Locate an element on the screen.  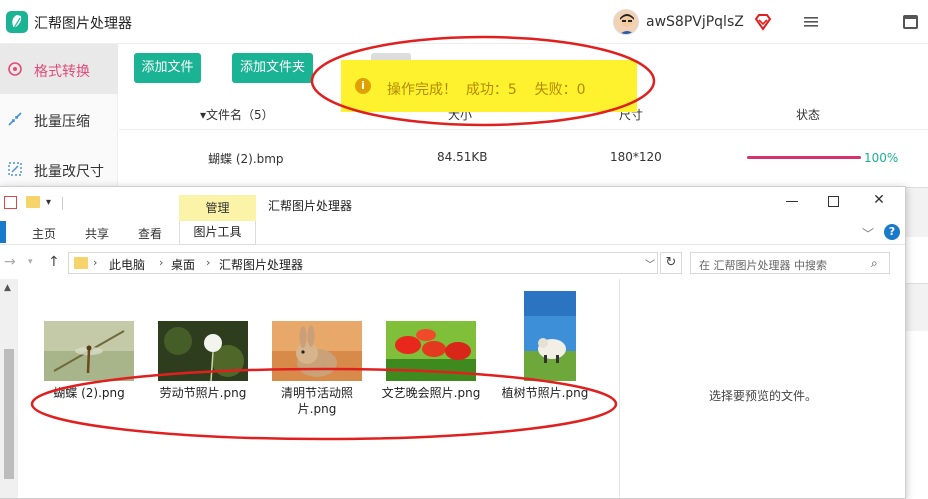
add-file-button: 添加文件 is located at coordinates (167, 68).